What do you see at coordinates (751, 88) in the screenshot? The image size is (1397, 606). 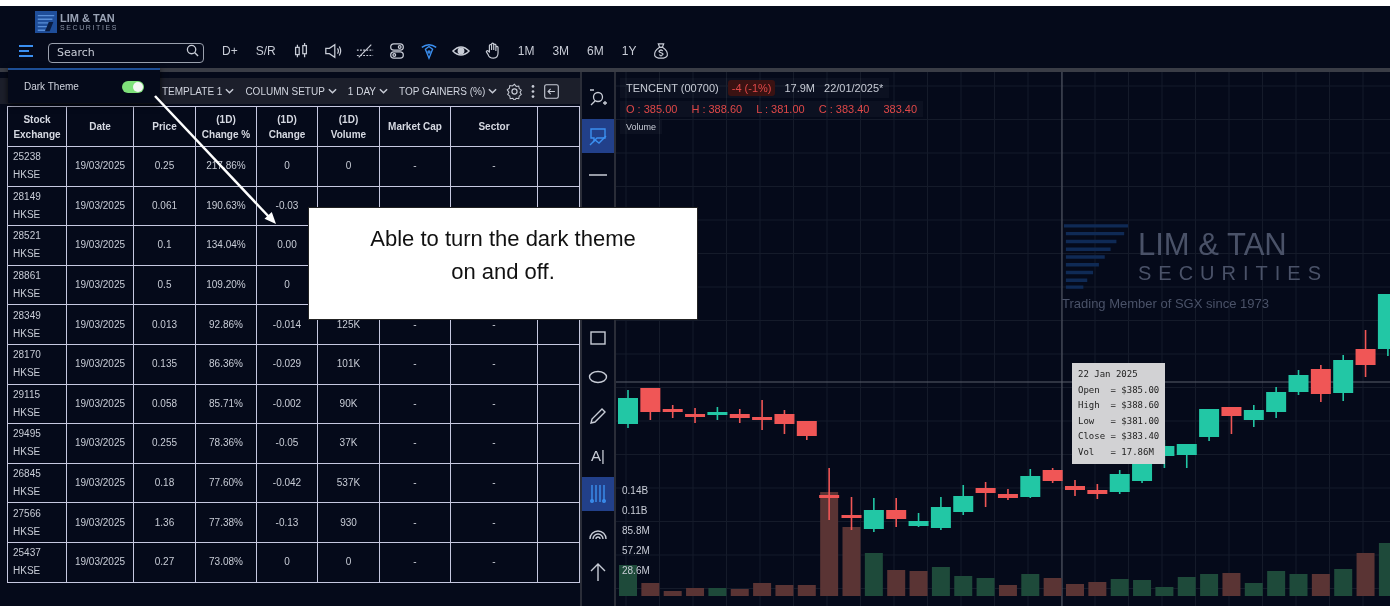 I see `change-badge: -4 (-1%)` at bounding box center [751, 88].